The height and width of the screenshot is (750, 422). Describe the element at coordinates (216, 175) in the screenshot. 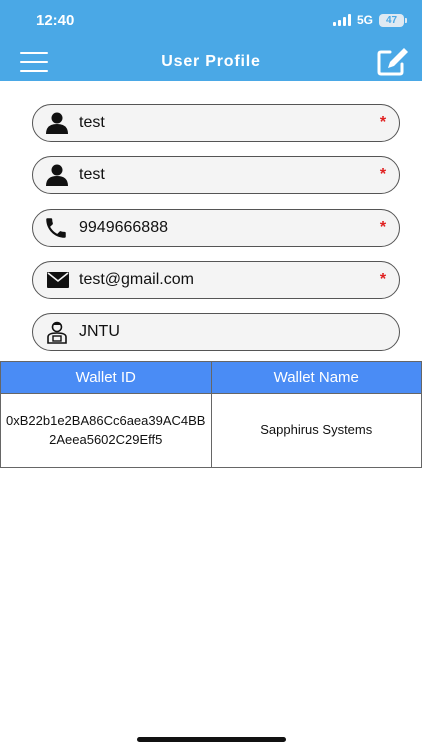

I see `last-name-field: test *` at that location.